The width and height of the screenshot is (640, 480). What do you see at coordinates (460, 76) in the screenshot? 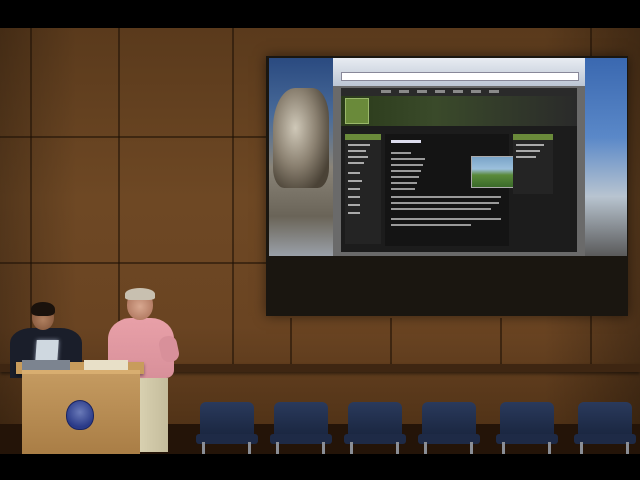
I see `address-bar` at bounding box center [460, 76].